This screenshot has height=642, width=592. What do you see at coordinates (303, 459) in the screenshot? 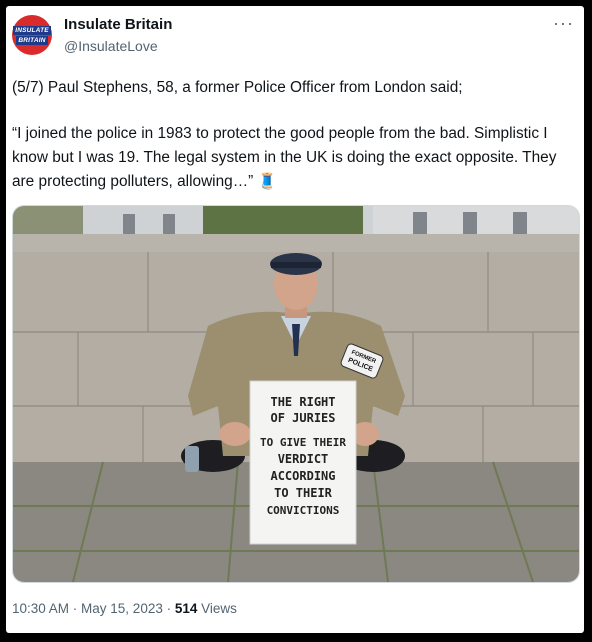
I see `sign-line-4: VERDICT` at bounding box center [303, 459].